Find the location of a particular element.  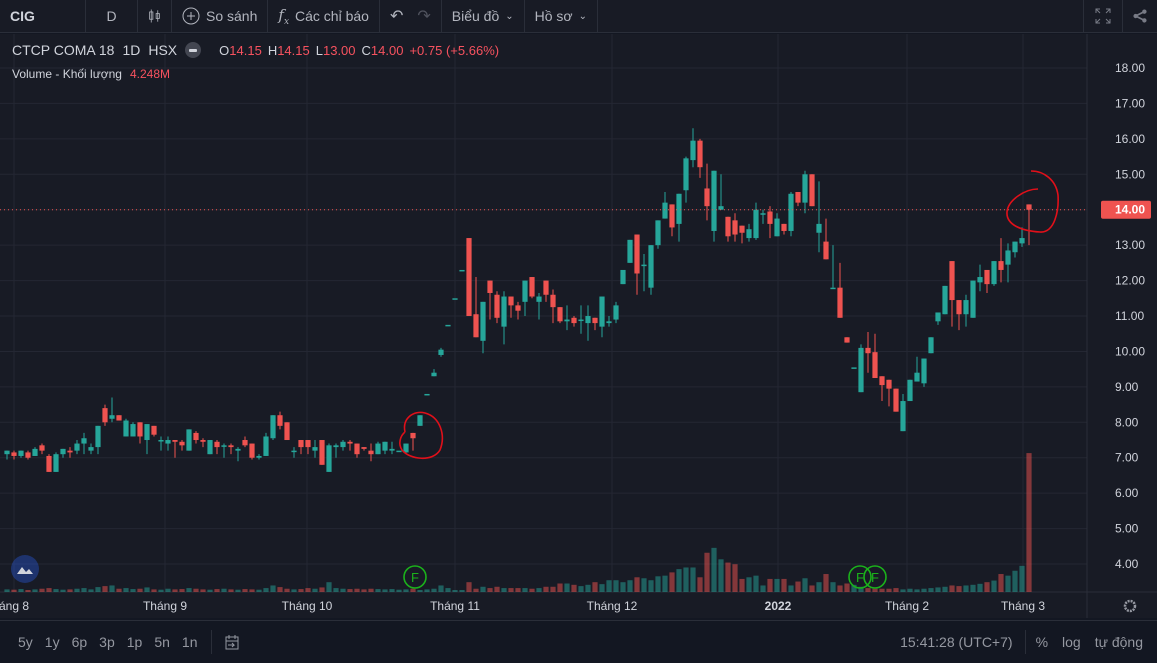

clock-timezone: 15:41:28 (UTC+7) is located at coordinates (962, 642).